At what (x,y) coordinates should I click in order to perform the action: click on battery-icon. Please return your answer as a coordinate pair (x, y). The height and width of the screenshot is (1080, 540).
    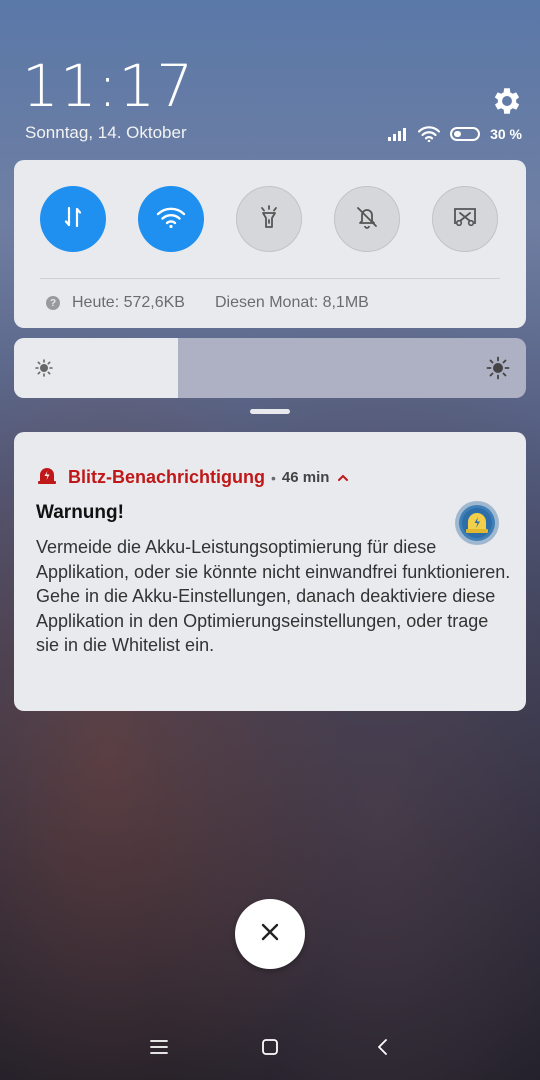
    Looking at the image, I should click on (465, 134).